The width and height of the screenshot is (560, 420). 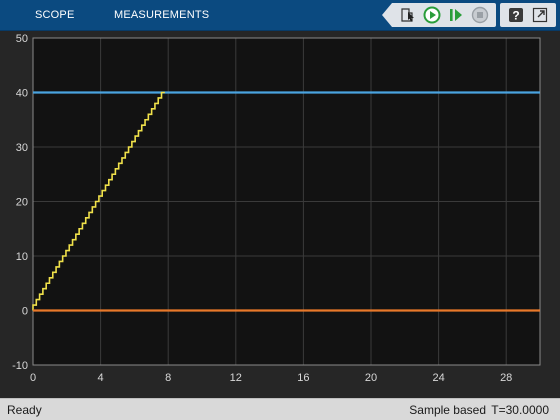 I want to click on status-mode-text: Sample based, so click(x=447, y=410).